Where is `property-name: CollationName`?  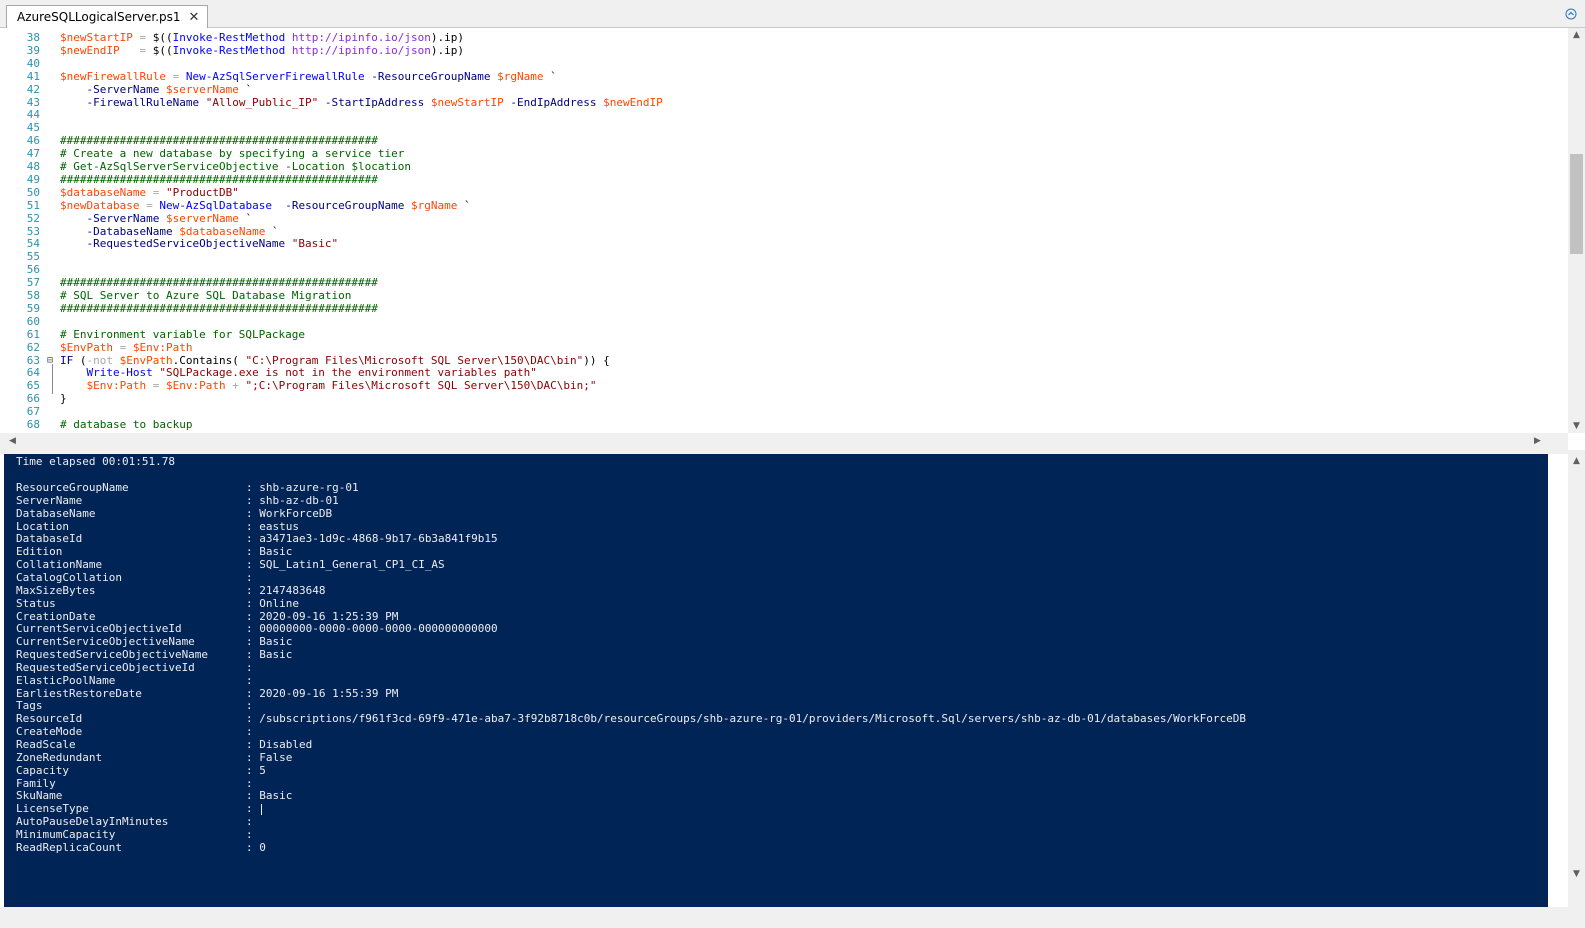
property-name: CollationName is located at coordinates (59, 565).